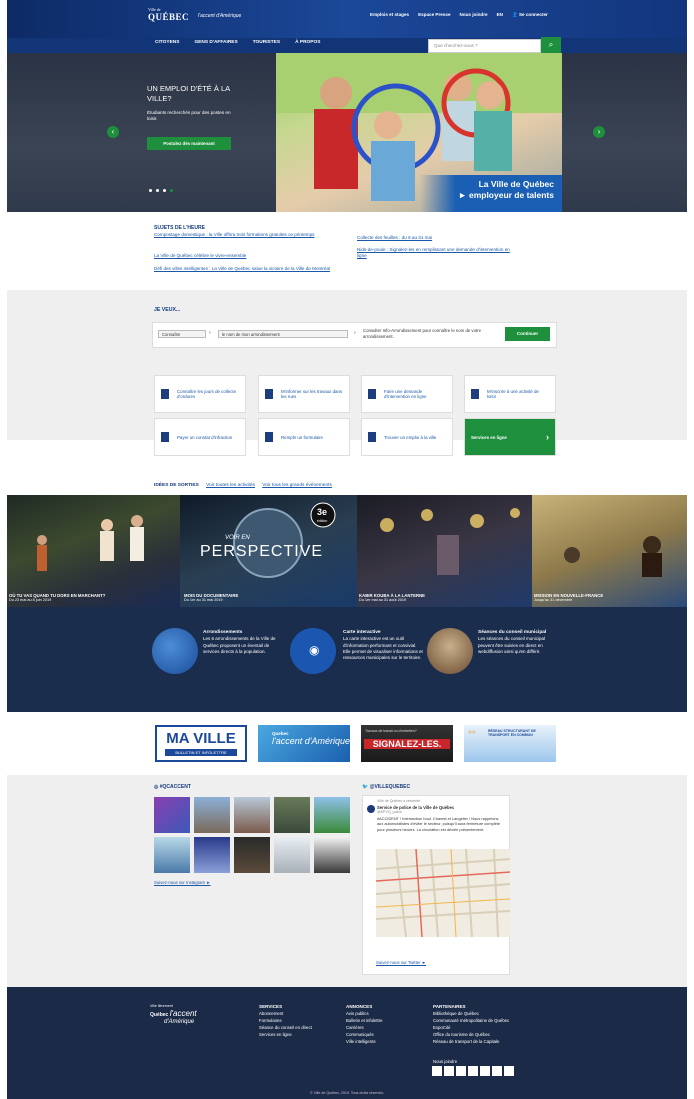  I want to click on topic-select: le nom de mon arrondissement, so click(283, 334).